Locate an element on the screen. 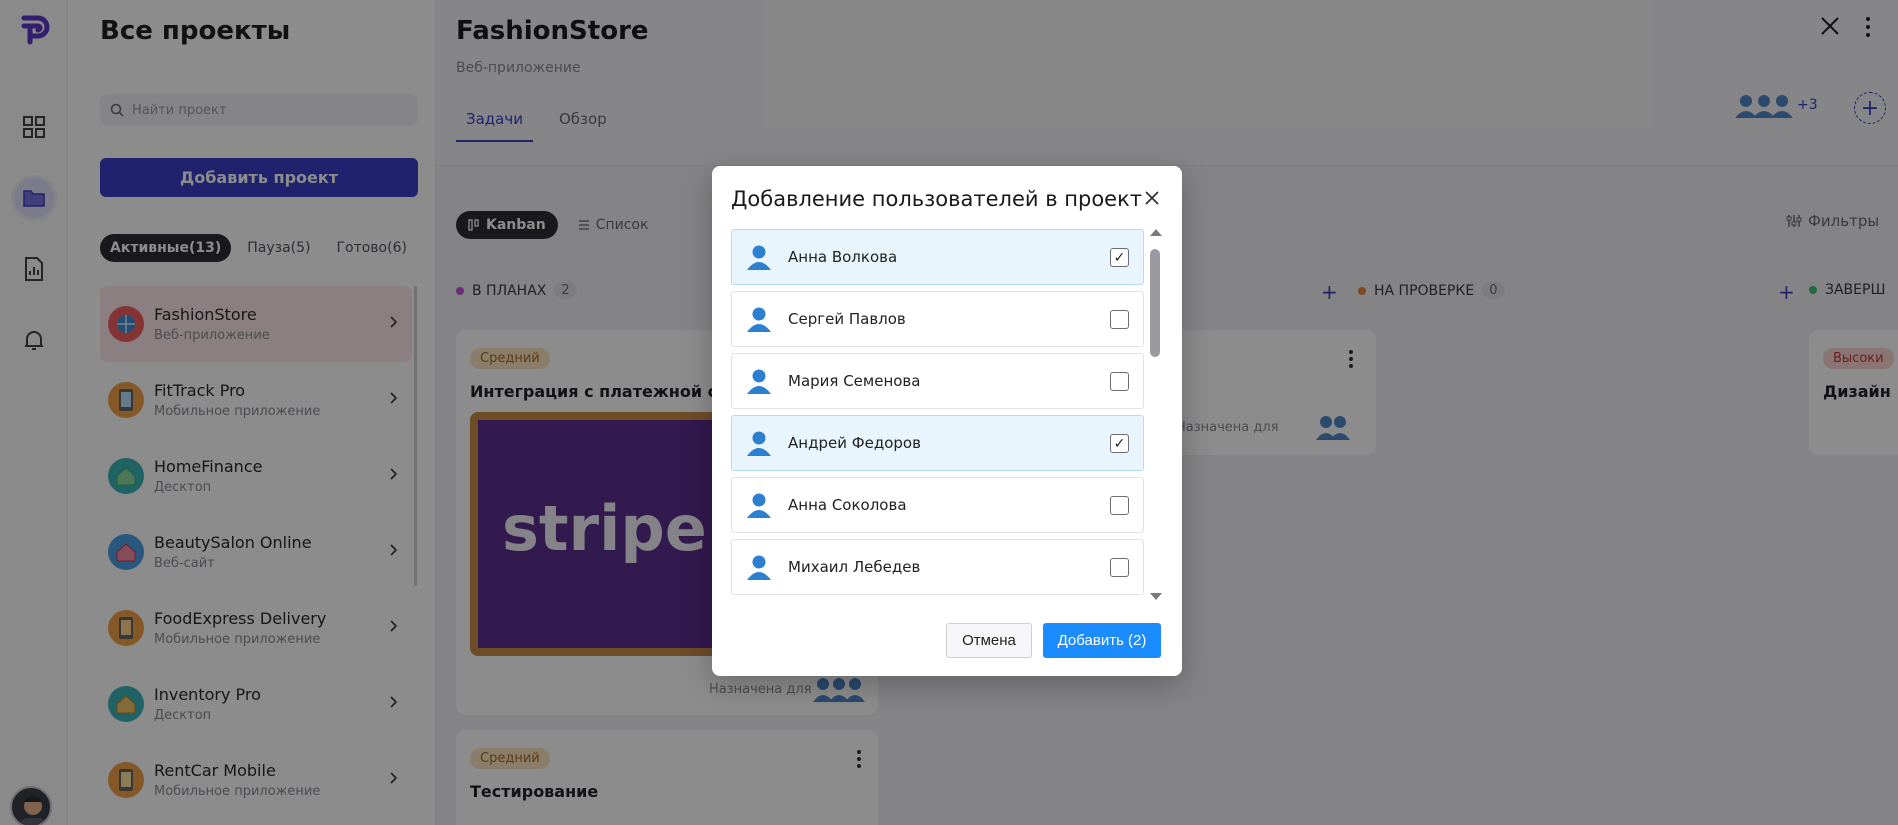  user-row: Анна Соколова is located at coordinates (937, 505).